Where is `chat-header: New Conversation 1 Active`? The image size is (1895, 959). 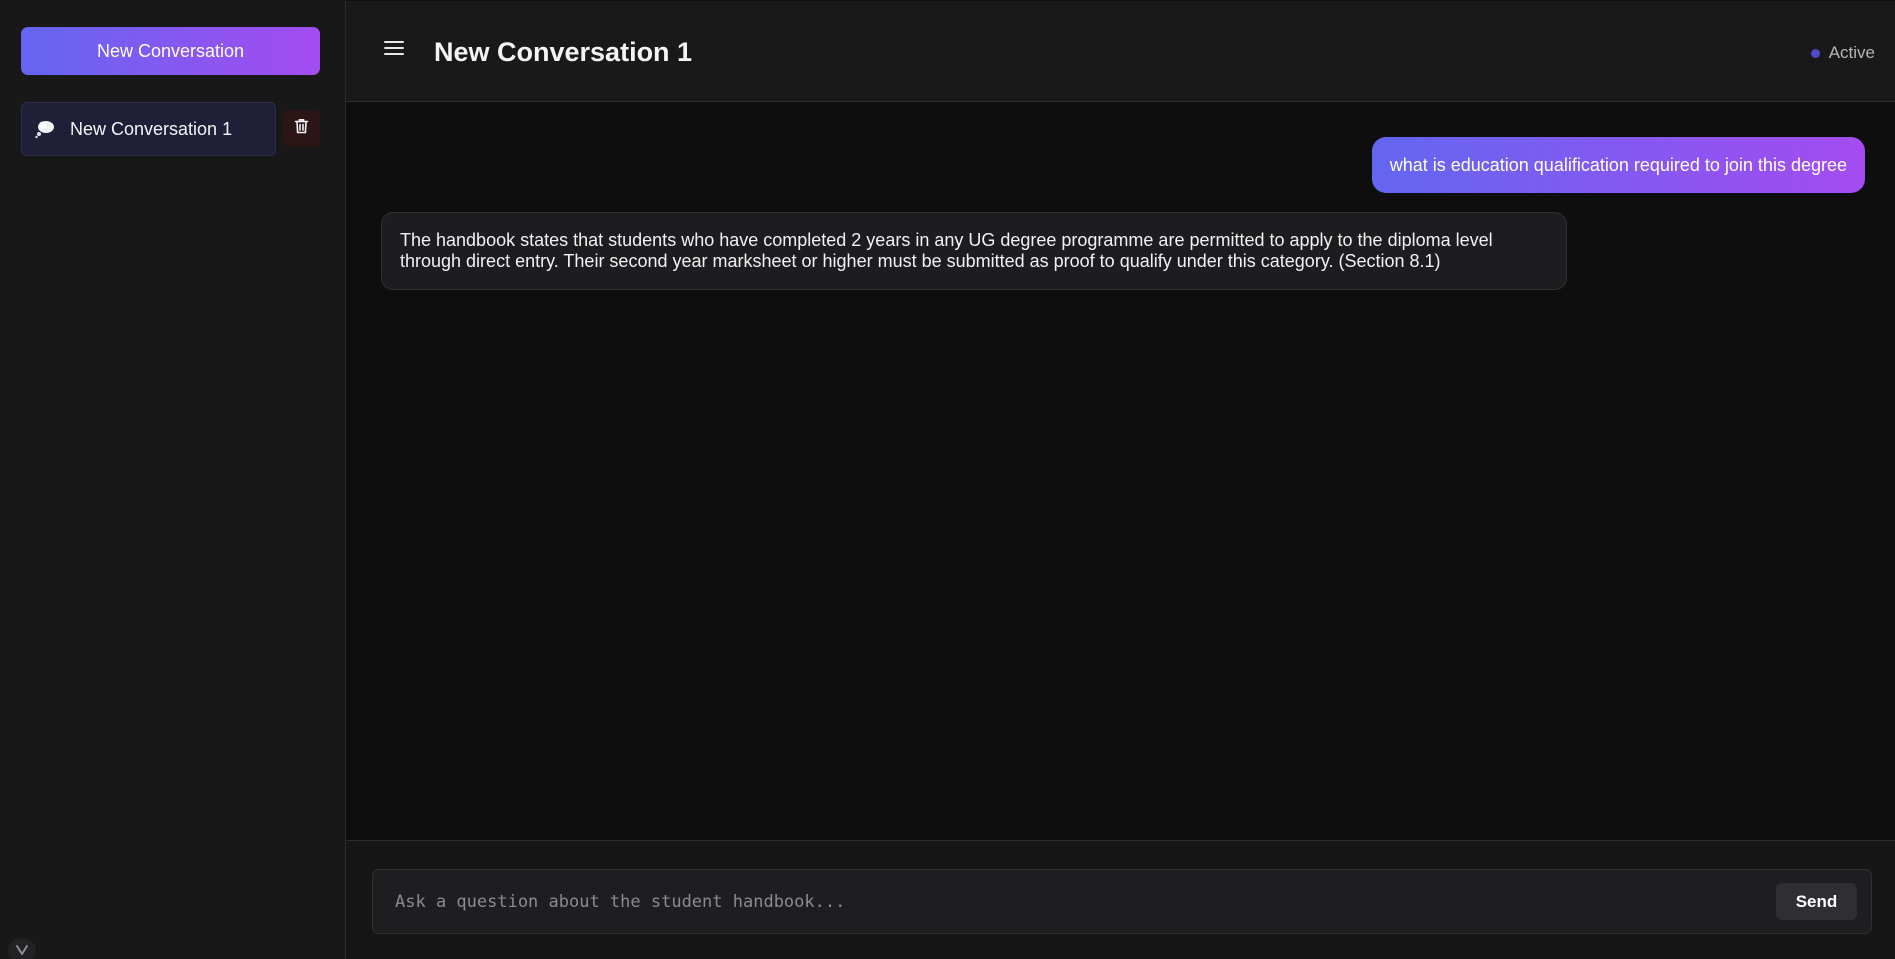 chat-header: New Conversation 1 Active is located at coordinates (1120, 51).